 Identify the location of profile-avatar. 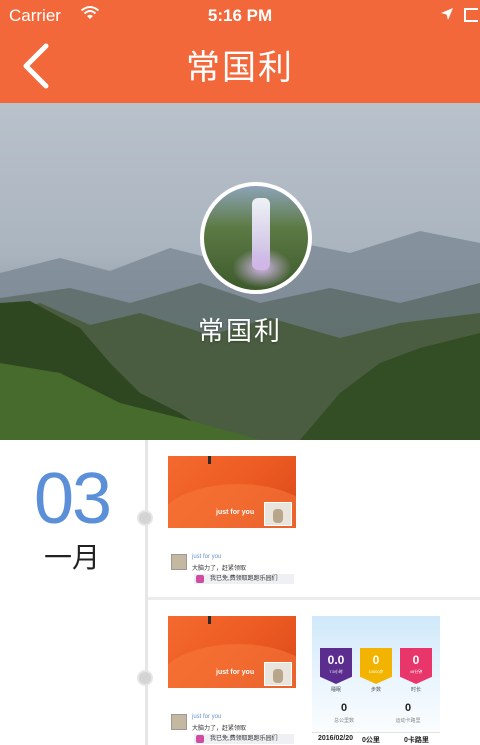
(256, 238).